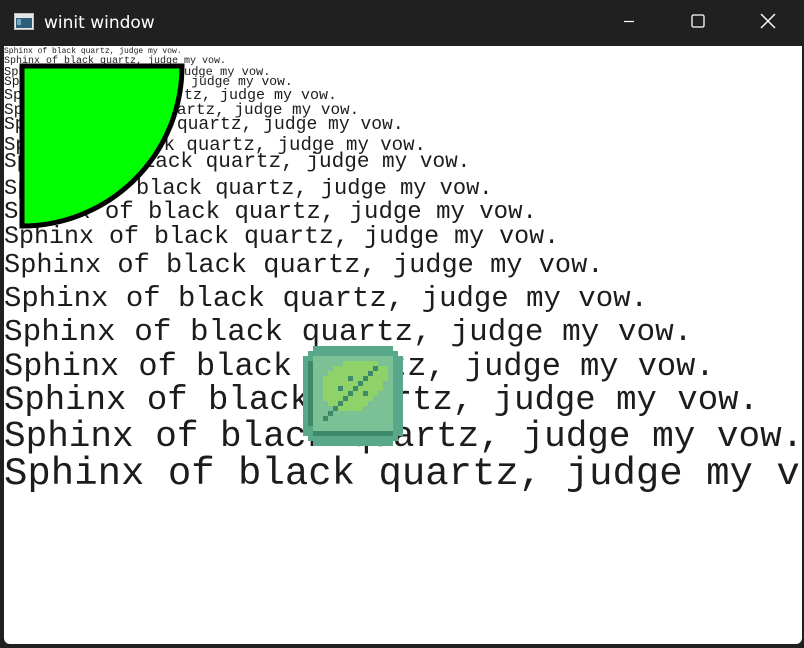 The width and height of the screenshot is (804, 648). What do you see at coordinates (402, 23) in the screenshot?
I see `title-bar: winit window` at bounding box center [402, 23].